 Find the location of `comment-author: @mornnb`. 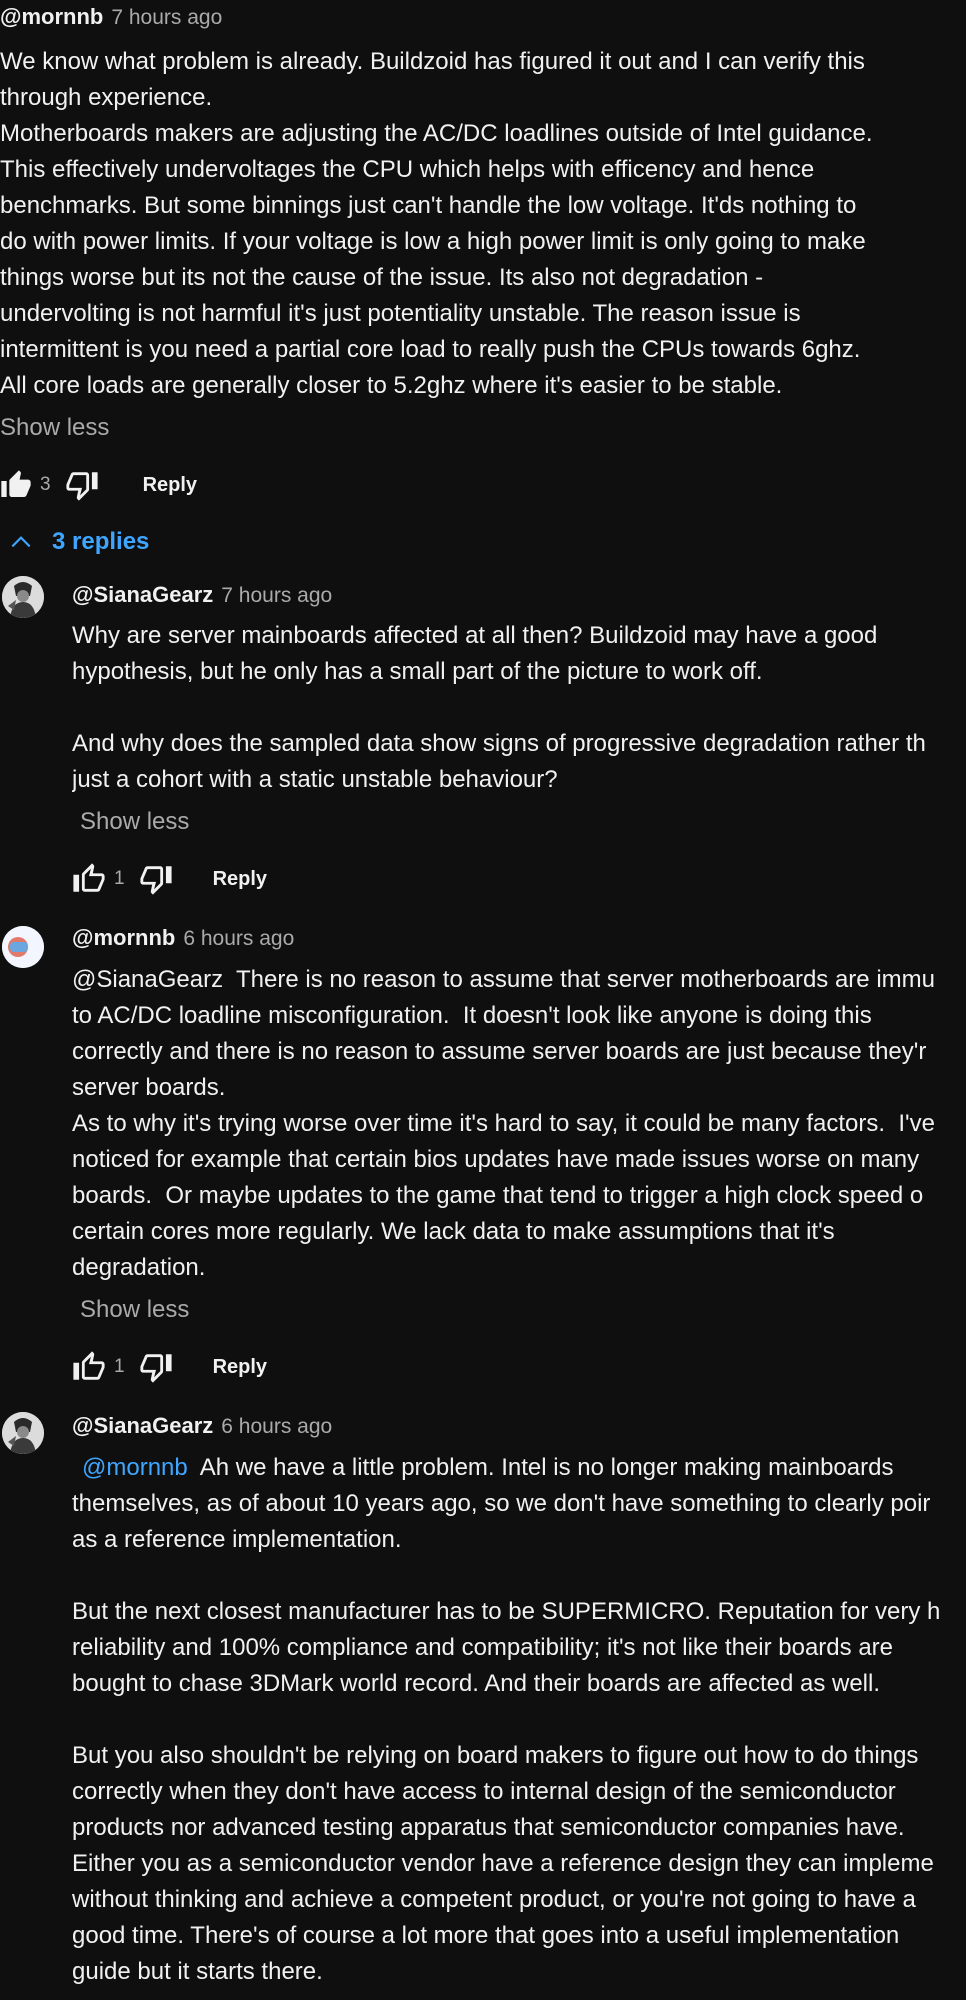

comment-author: @mornnb is located at coordinates (51, 16).